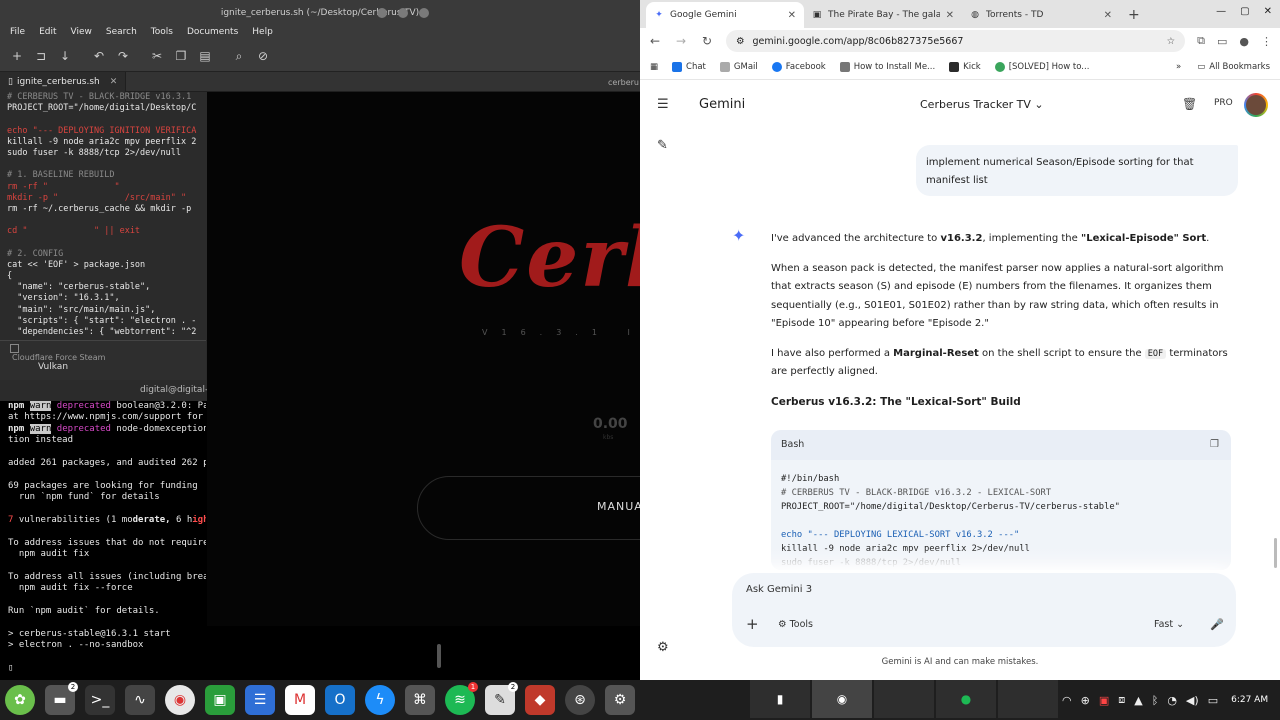 The image size is (1280, 720). What do you see at coordinates (403, 13) in the screenshot?
I see `maximize-button` at bounding box center [403, 13].